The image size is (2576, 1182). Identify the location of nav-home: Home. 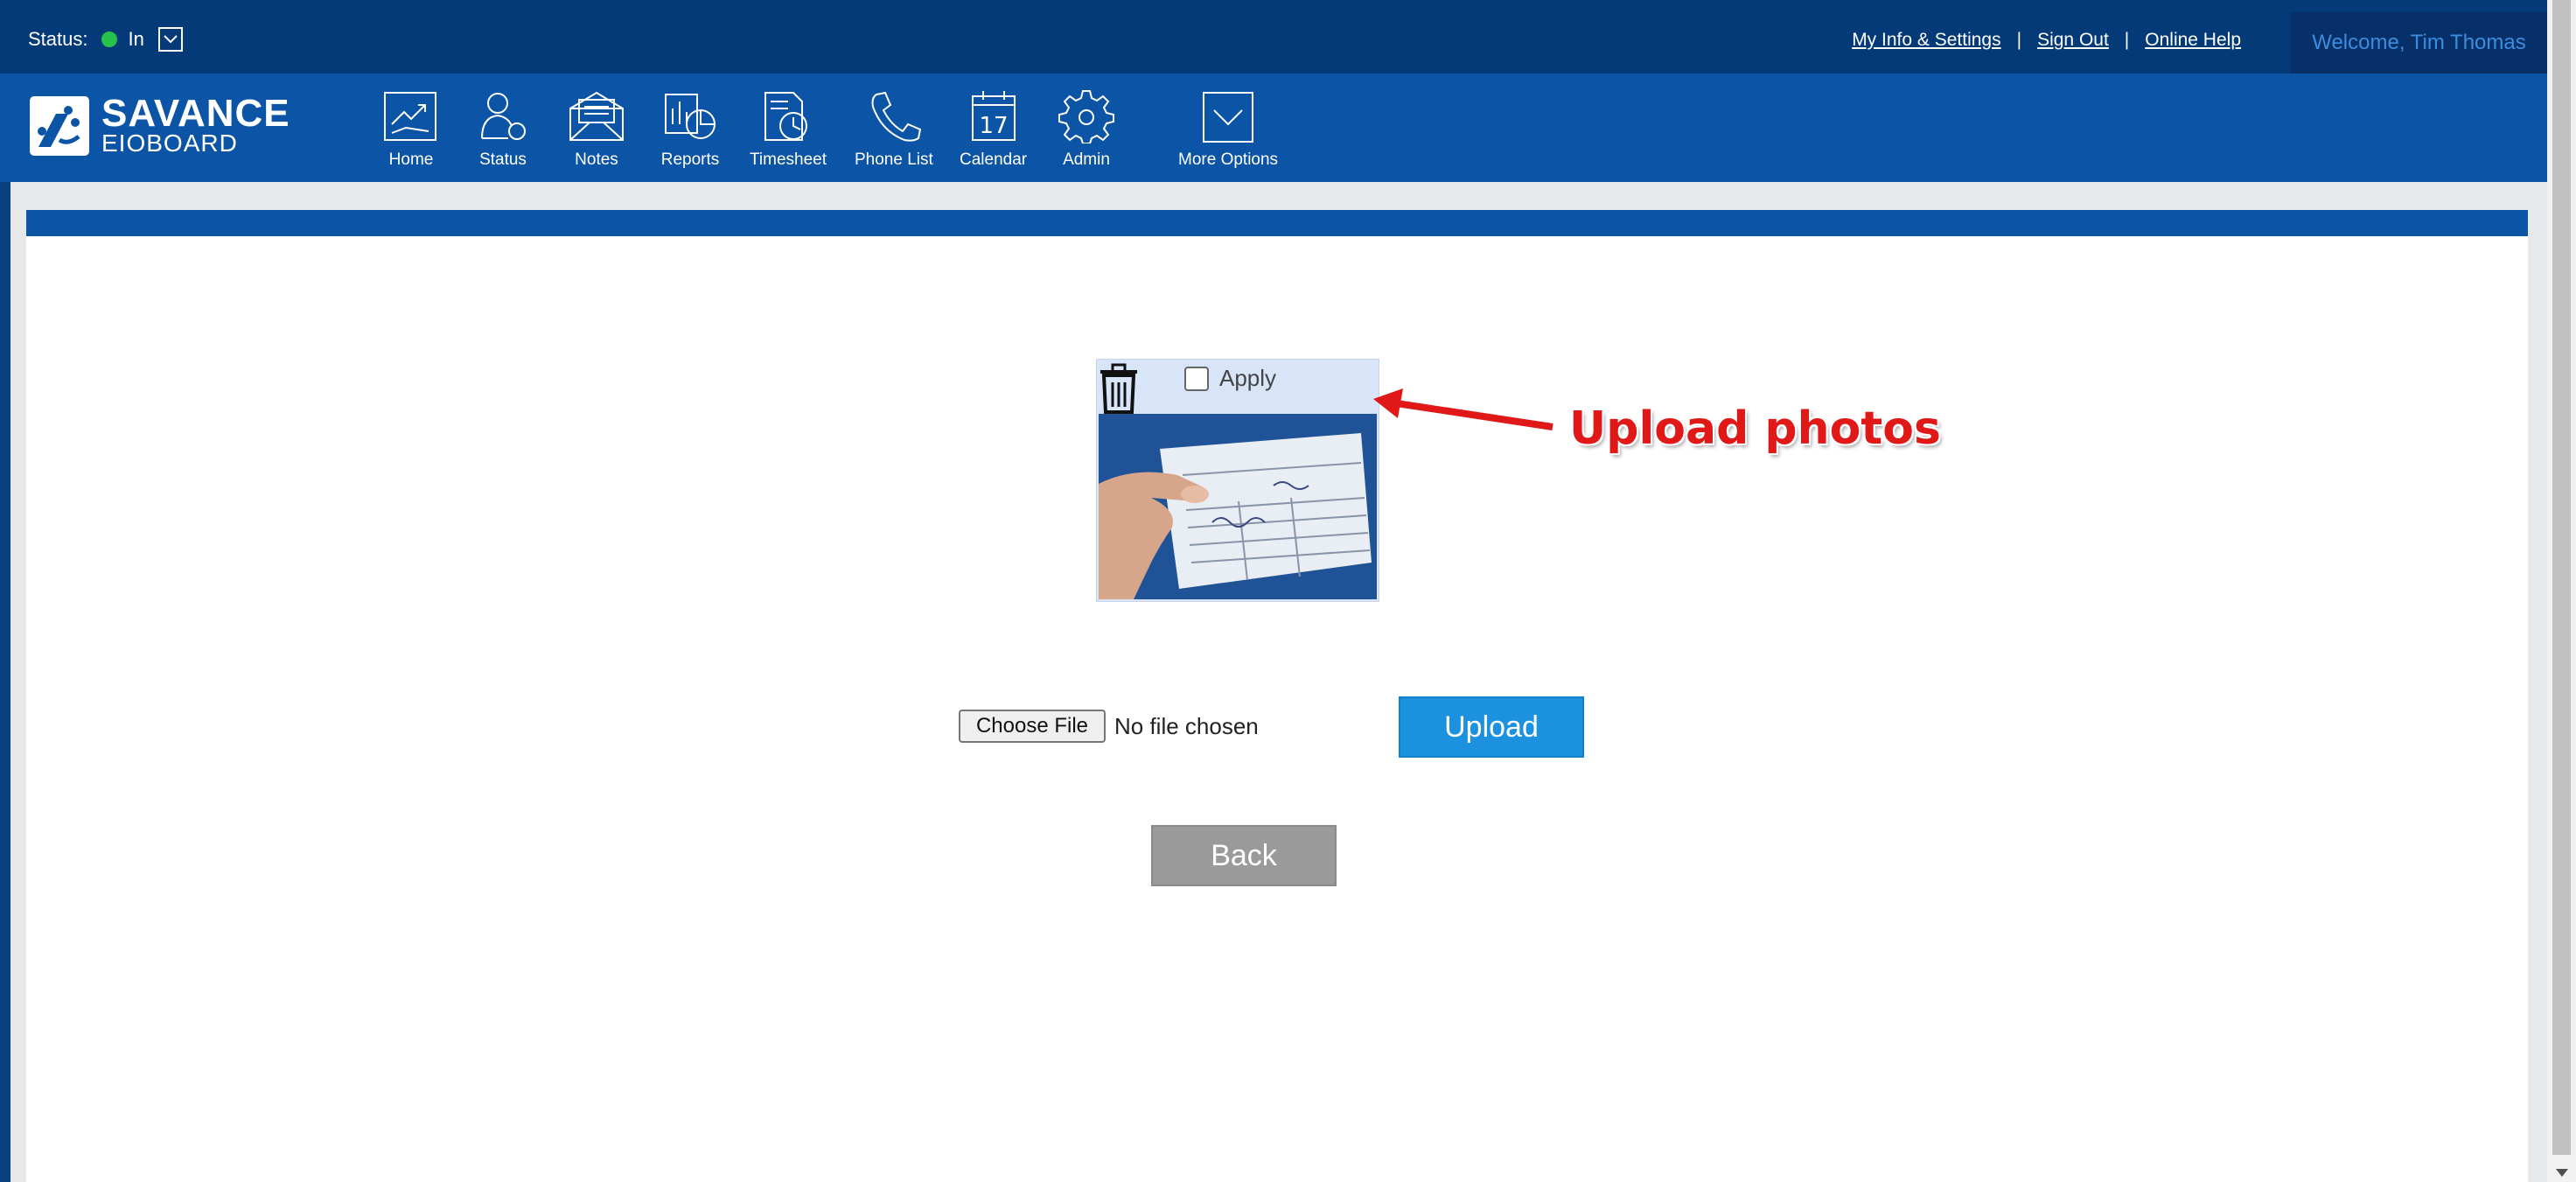
(411, 129).